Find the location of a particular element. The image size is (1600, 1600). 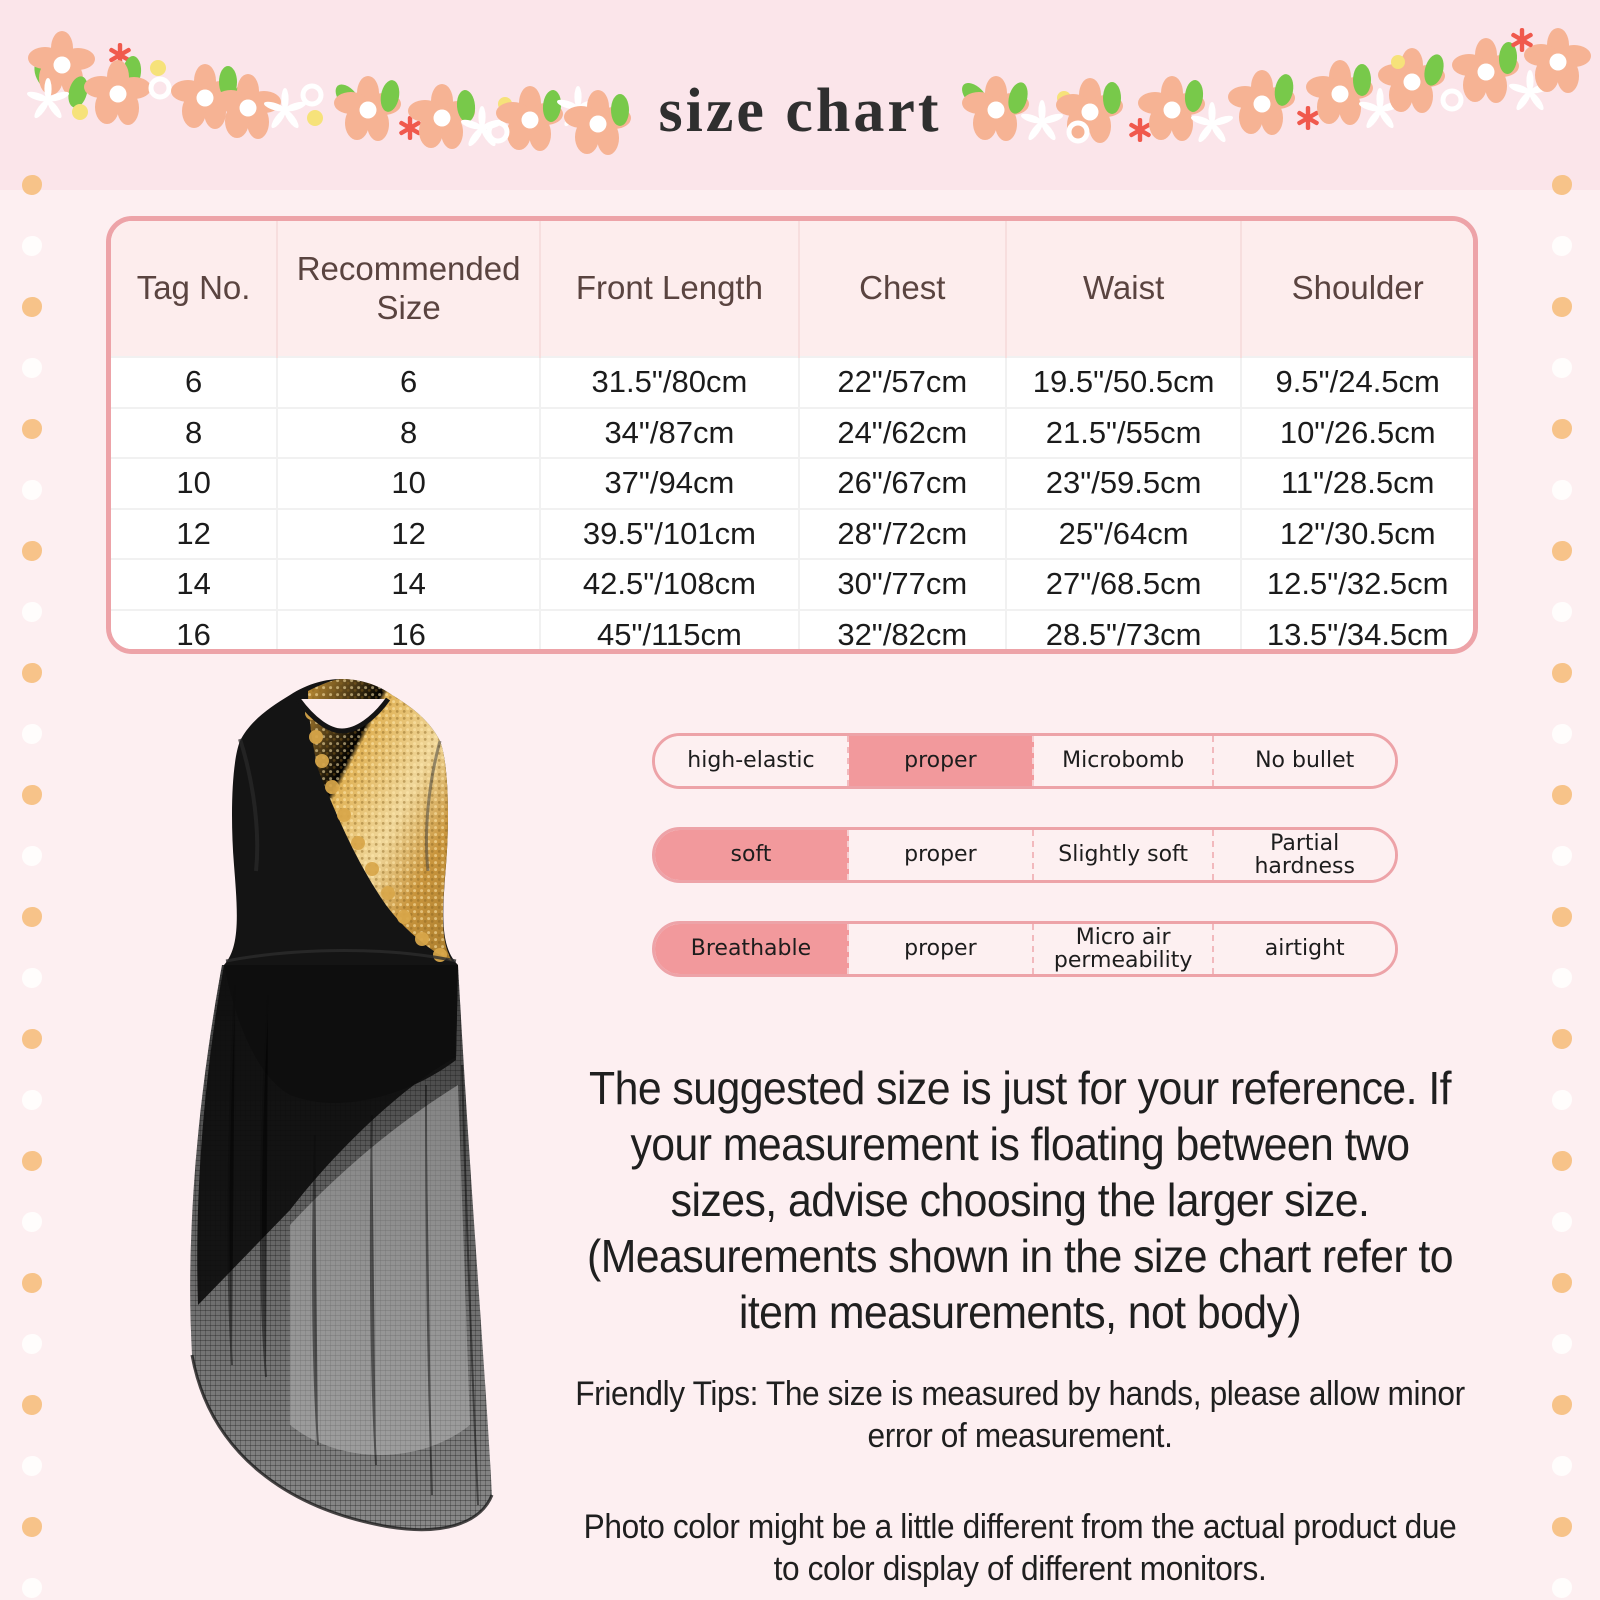

attribute-bar-softness: soft proper Slightly soft Partial hardness is located at coordinates (1025, 855).